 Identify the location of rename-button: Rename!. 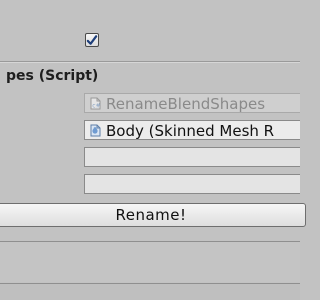
(153, 215).